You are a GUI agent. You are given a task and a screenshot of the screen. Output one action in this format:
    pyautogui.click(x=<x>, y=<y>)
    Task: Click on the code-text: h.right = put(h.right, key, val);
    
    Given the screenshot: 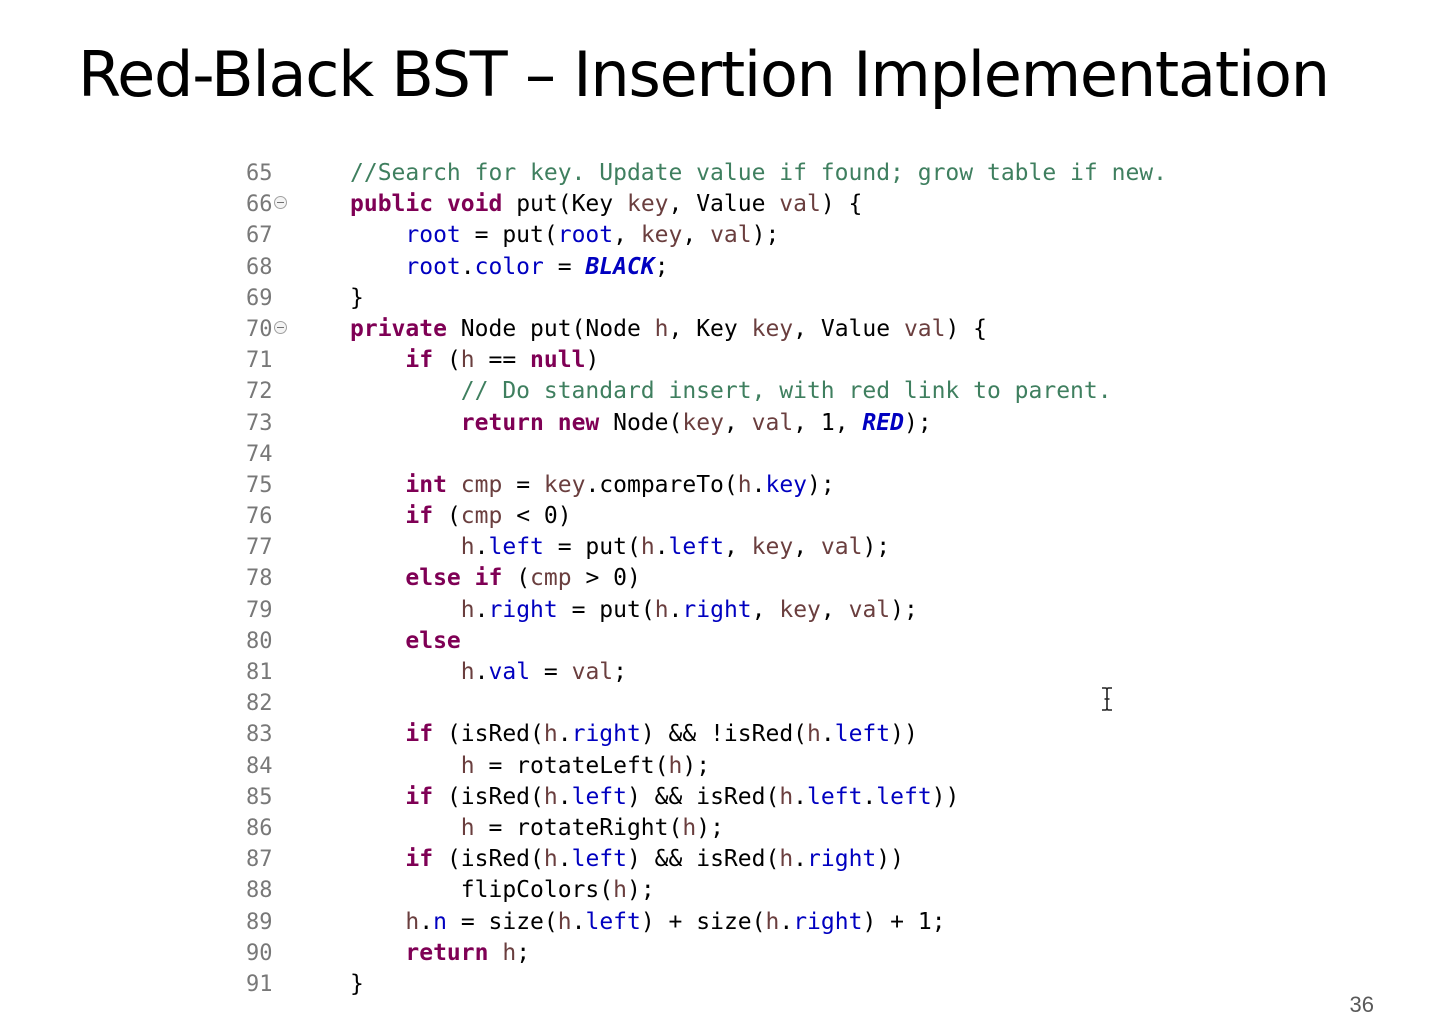 What is the action you would take?
    pyautogui.click(x=634, y=610)
    